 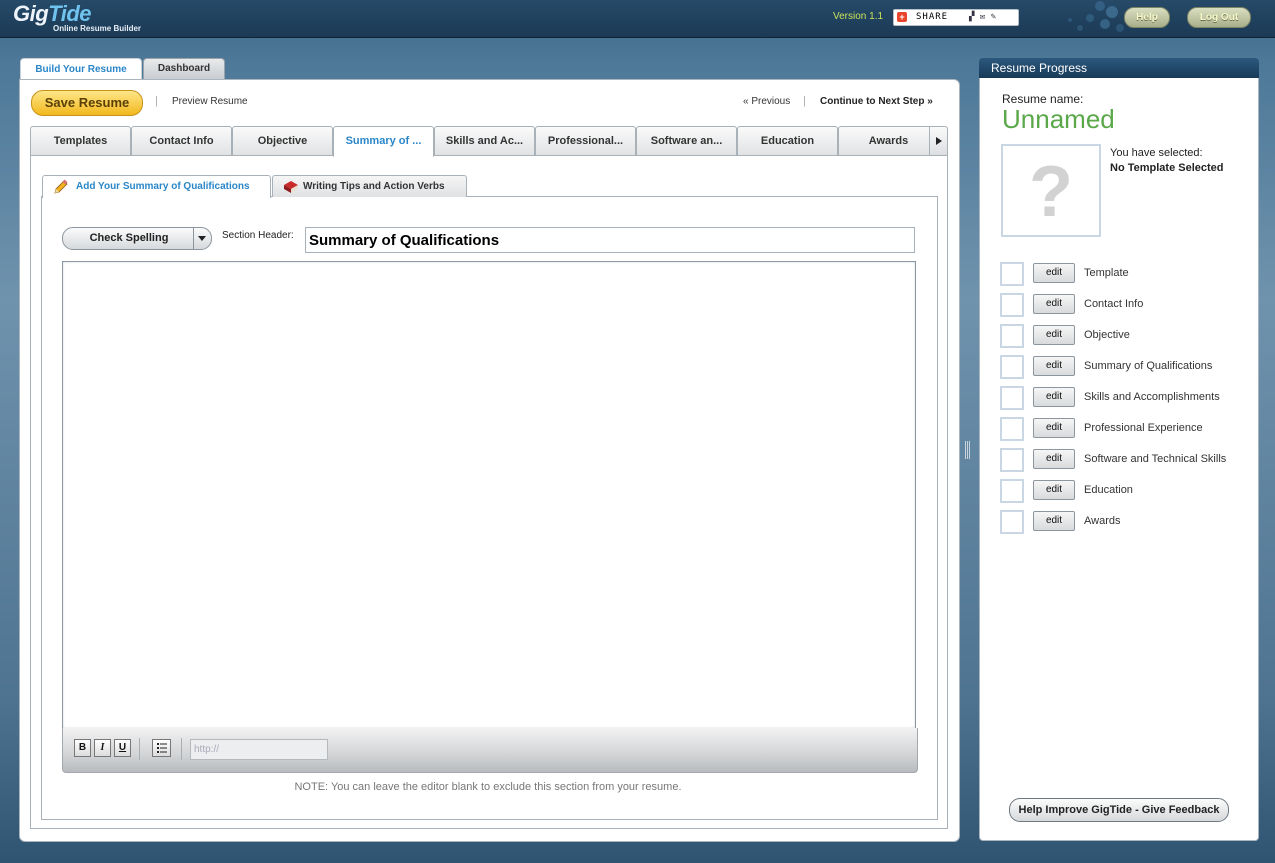 I want to click on save-resume-button: Save Resume, so click(x=87, y=103).